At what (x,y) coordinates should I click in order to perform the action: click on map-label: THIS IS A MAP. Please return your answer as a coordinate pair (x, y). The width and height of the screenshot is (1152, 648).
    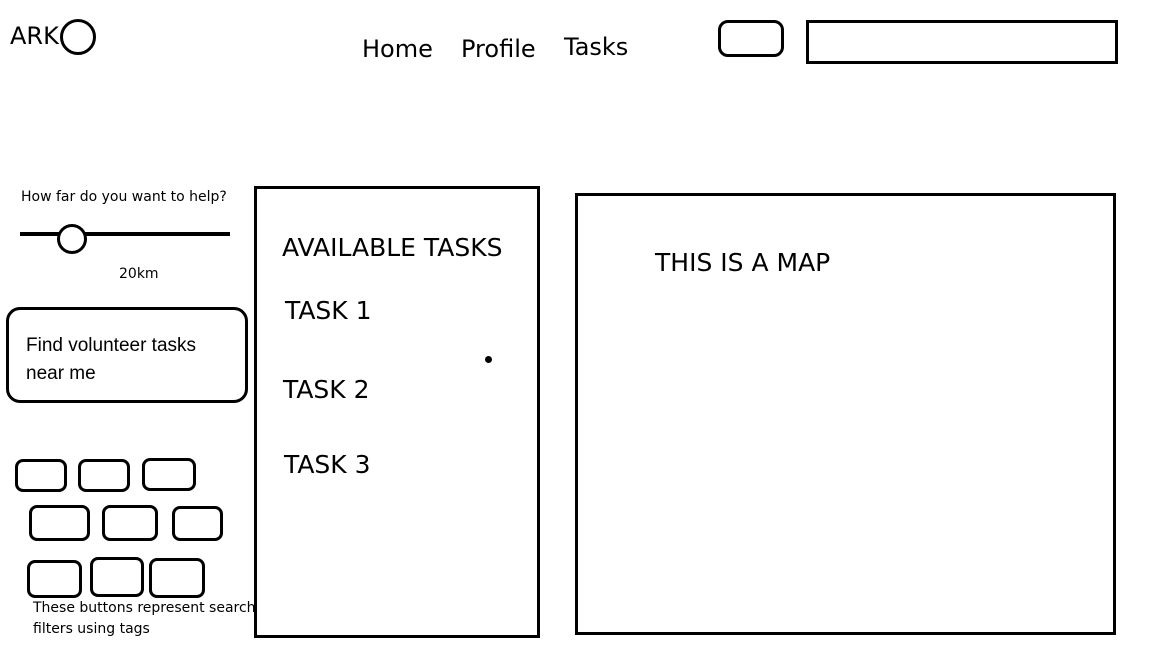
    Looking at the image, I should click on (743, 262).